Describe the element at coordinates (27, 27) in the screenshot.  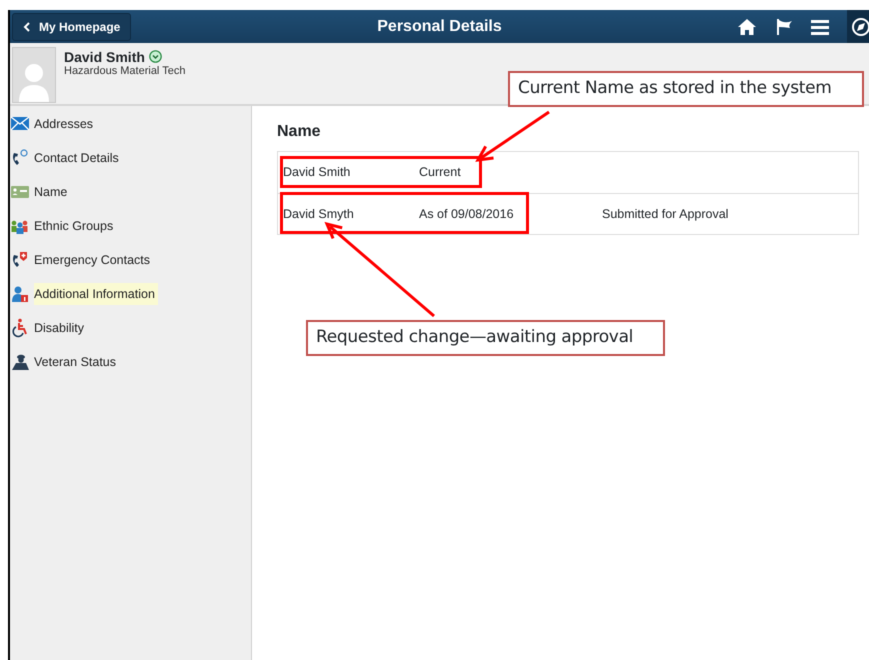
I see `chevron-left-icon` at that location.